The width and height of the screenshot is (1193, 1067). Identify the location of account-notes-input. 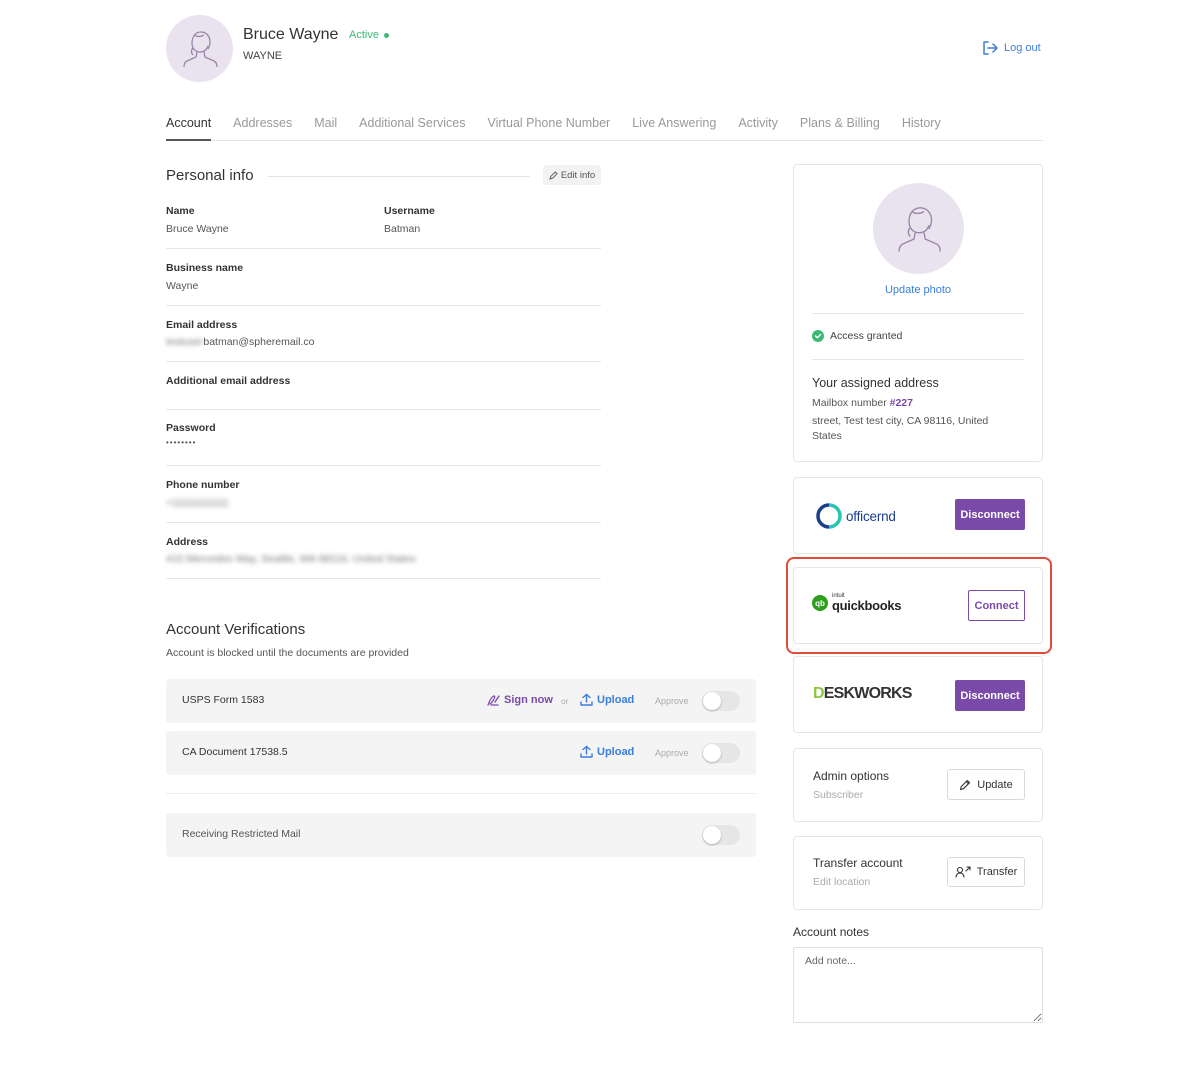
(918, 985).